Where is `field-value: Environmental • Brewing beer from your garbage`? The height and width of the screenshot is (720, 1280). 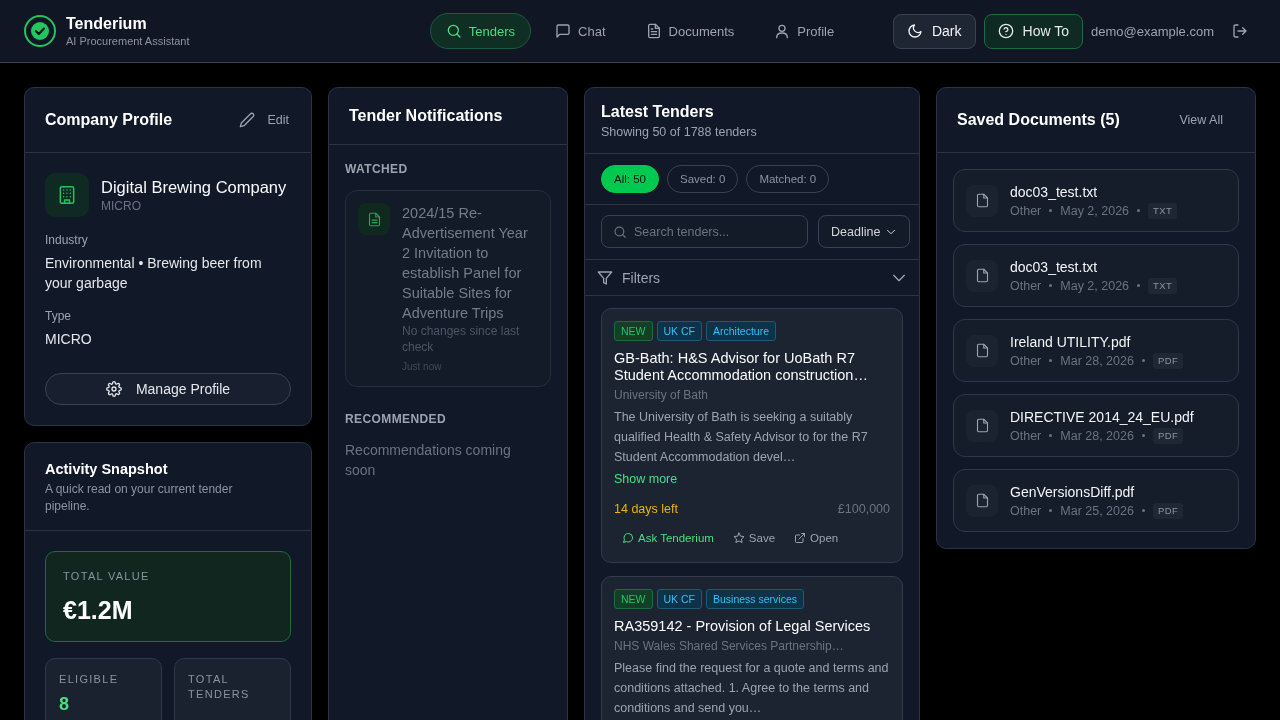
field-value: Environmental • Brewing beer from your garbage is located at coordinates (154, 273).